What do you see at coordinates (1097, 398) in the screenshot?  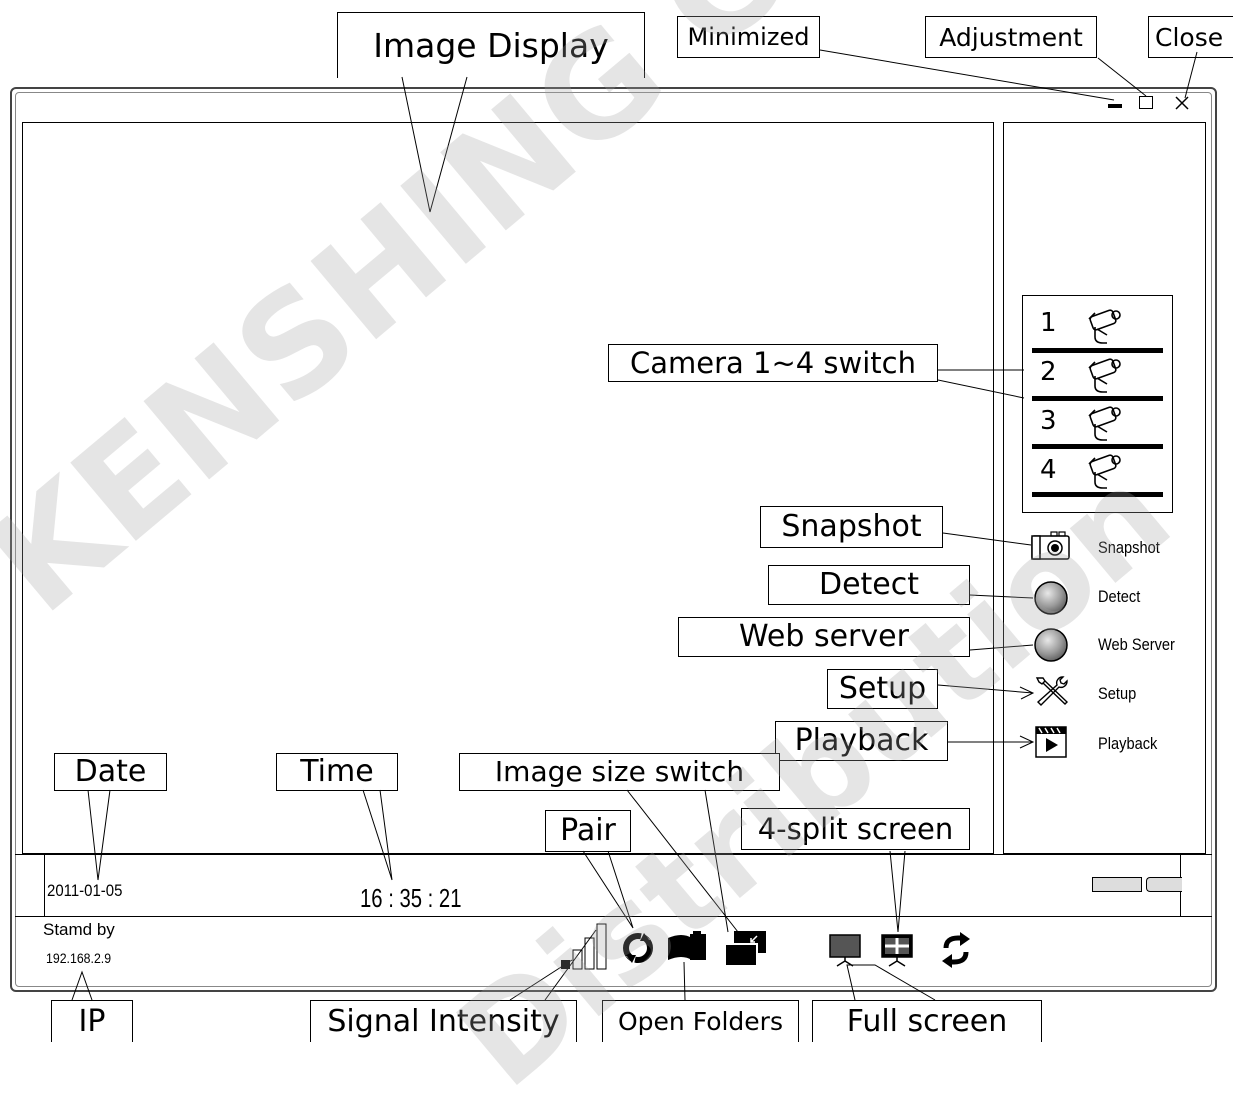 I see `camera-2-divider` at bounding box center [1097, 398].